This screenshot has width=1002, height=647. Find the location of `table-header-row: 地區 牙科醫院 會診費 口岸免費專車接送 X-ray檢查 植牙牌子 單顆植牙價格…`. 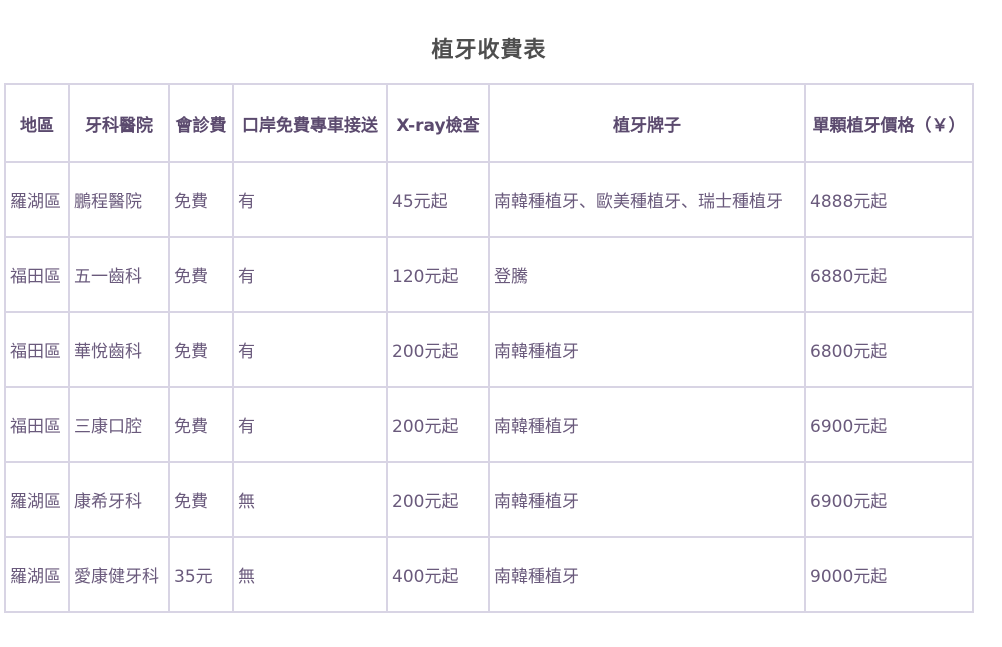

table-header-row: 地區 牙科醫院 會診費 口岸免費專車接送 X-ray檢查 植牙牌子 單顆植牙價格… is located at coordinates (489, 123).